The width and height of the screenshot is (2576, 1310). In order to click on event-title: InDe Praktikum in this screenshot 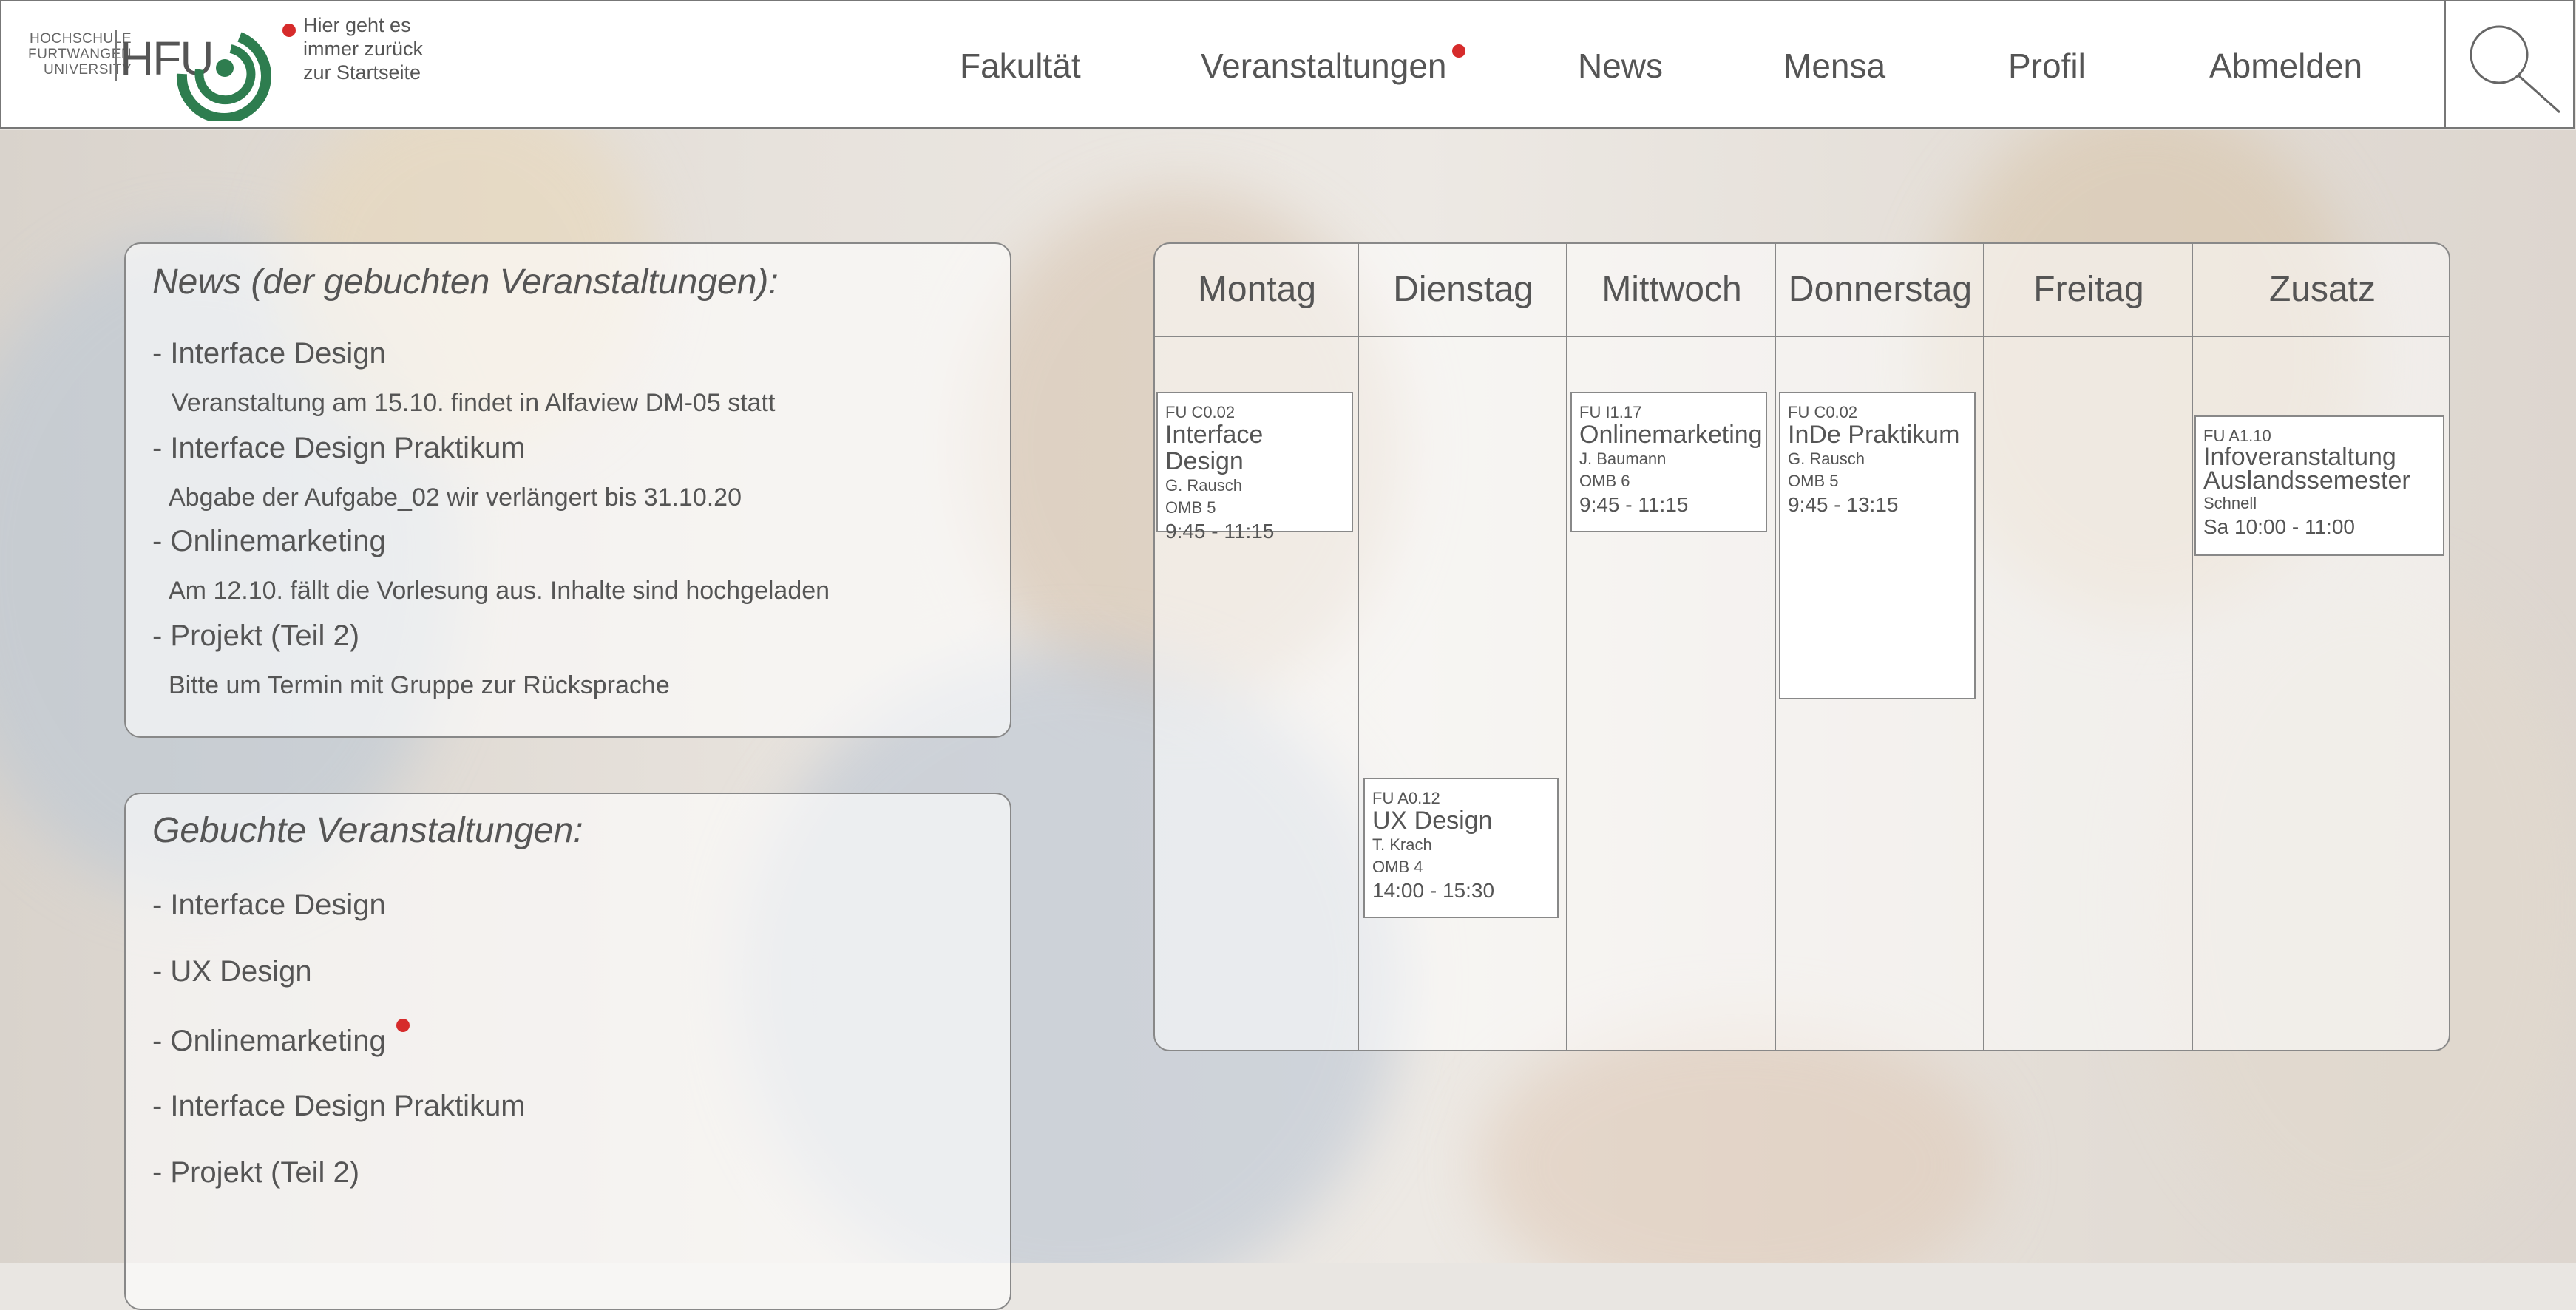, I will do `click(1874, 435)`.